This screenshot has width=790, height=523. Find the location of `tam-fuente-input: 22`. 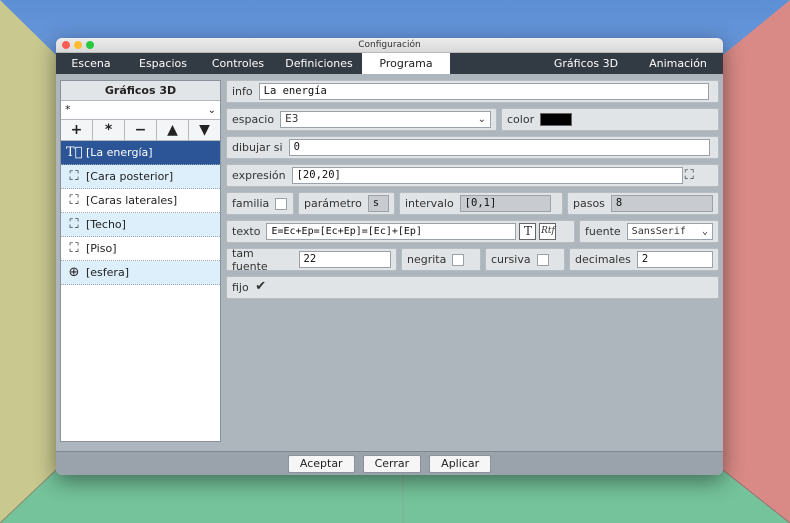

tam-fuente-input: 22 is located at coordinates (344, 259).